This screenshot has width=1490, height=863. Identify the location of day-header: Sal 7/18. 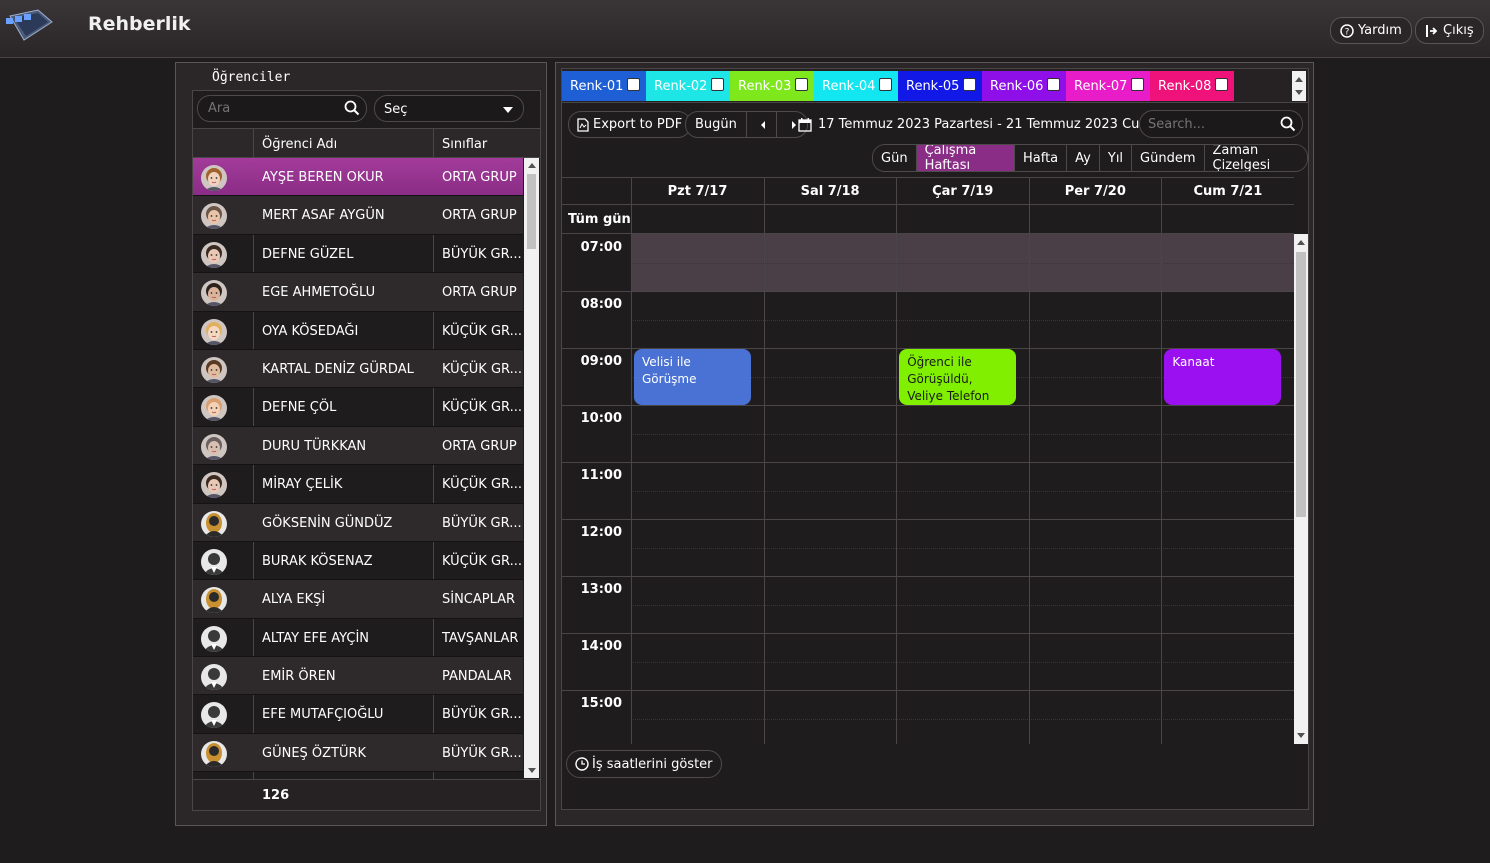
(829, 192).